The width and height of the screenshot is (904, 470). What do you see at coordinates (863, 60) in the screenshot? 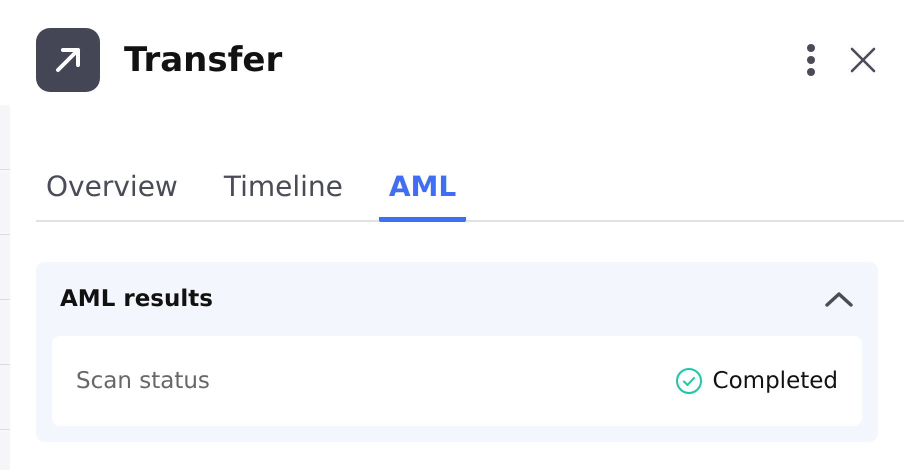
I see `close-icon` at bounding box center [863, 60].